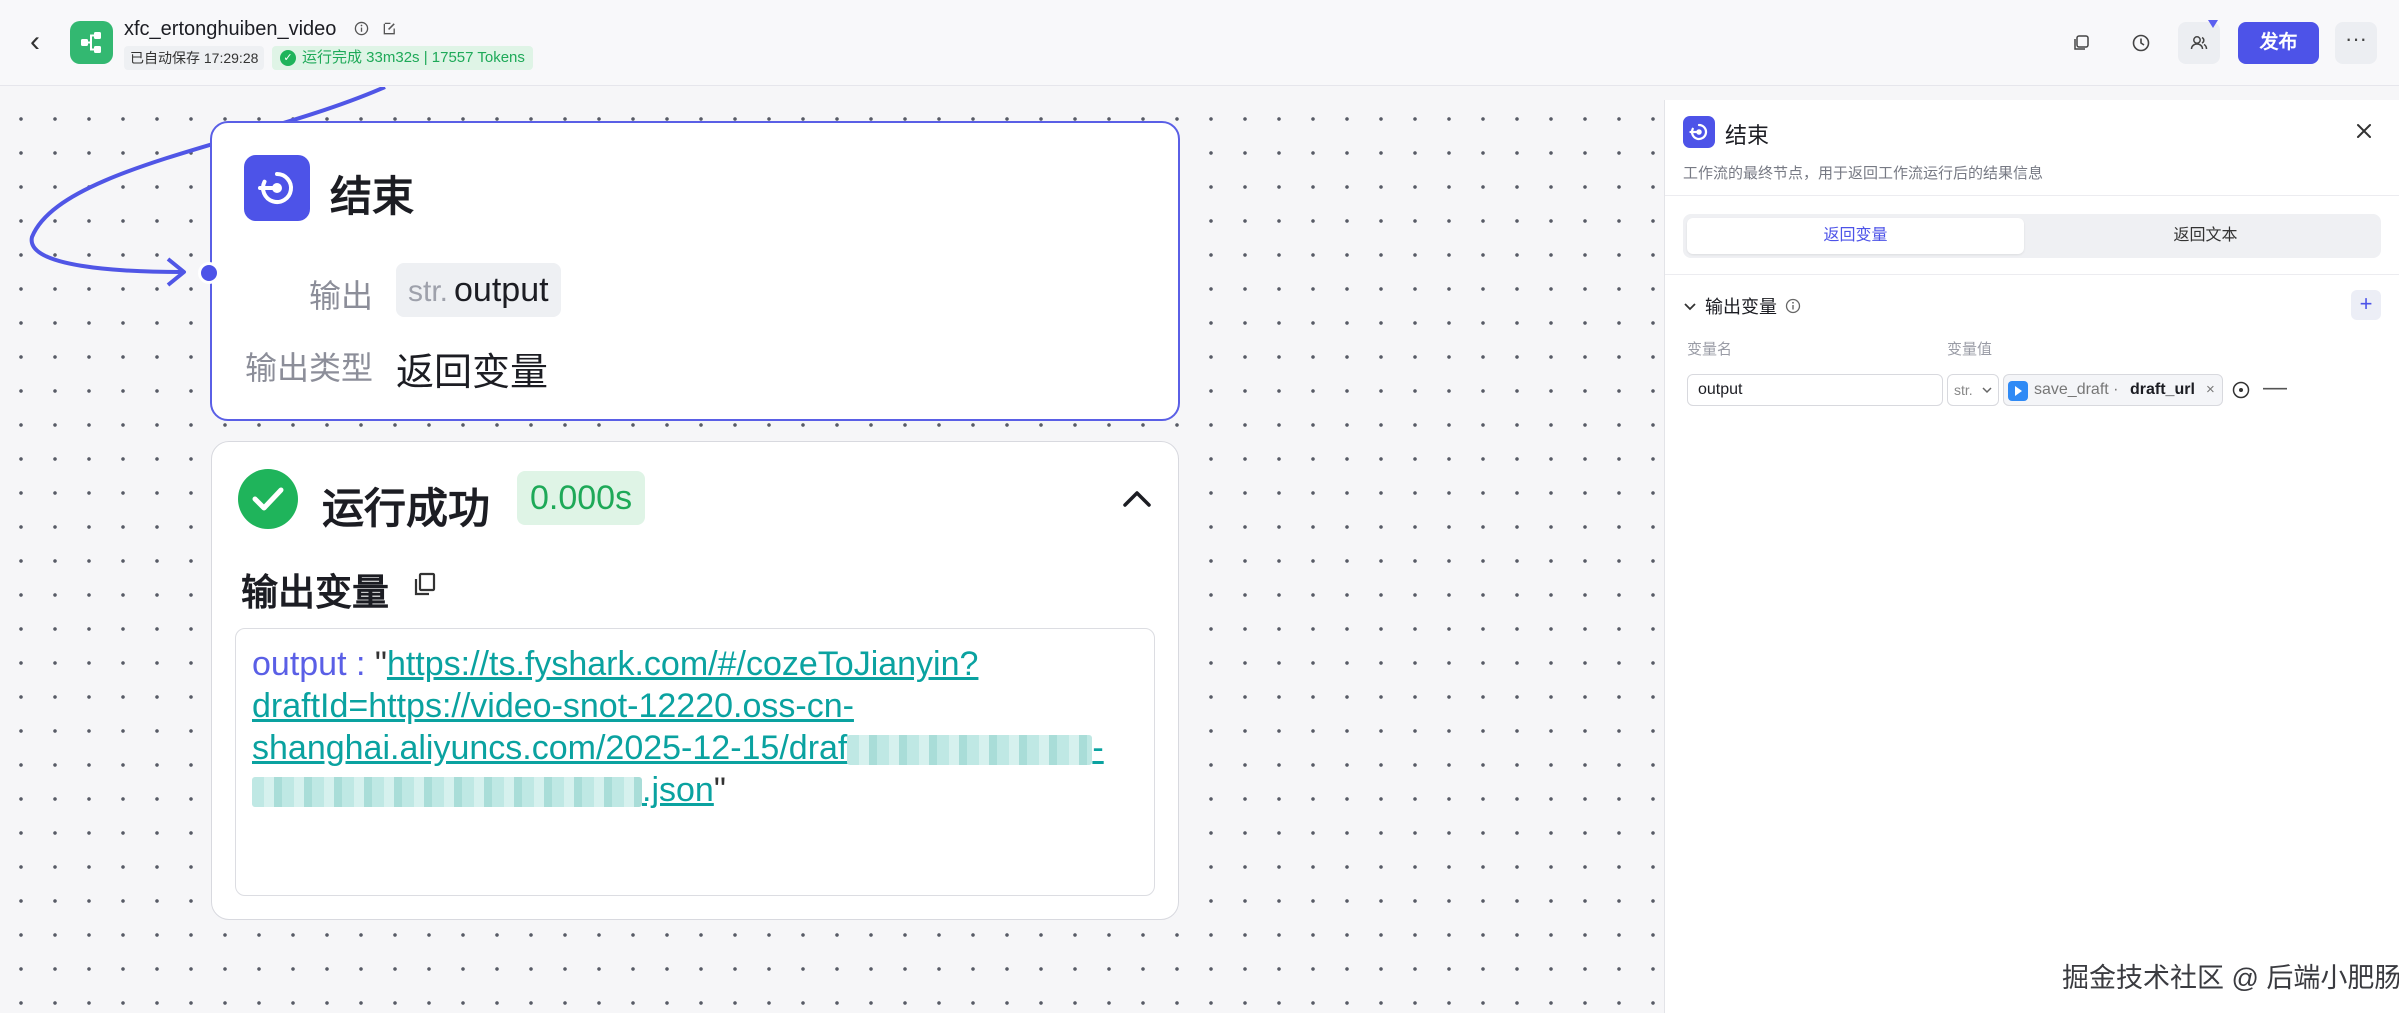 The height and width of the screenshot is (1013, 2399). What do you see at coordinates (695, 271) in the screenshot?
I see `end-node-card: 结束 输出 str. output 输出类型 返回变量` at bounding box center [695, 271].